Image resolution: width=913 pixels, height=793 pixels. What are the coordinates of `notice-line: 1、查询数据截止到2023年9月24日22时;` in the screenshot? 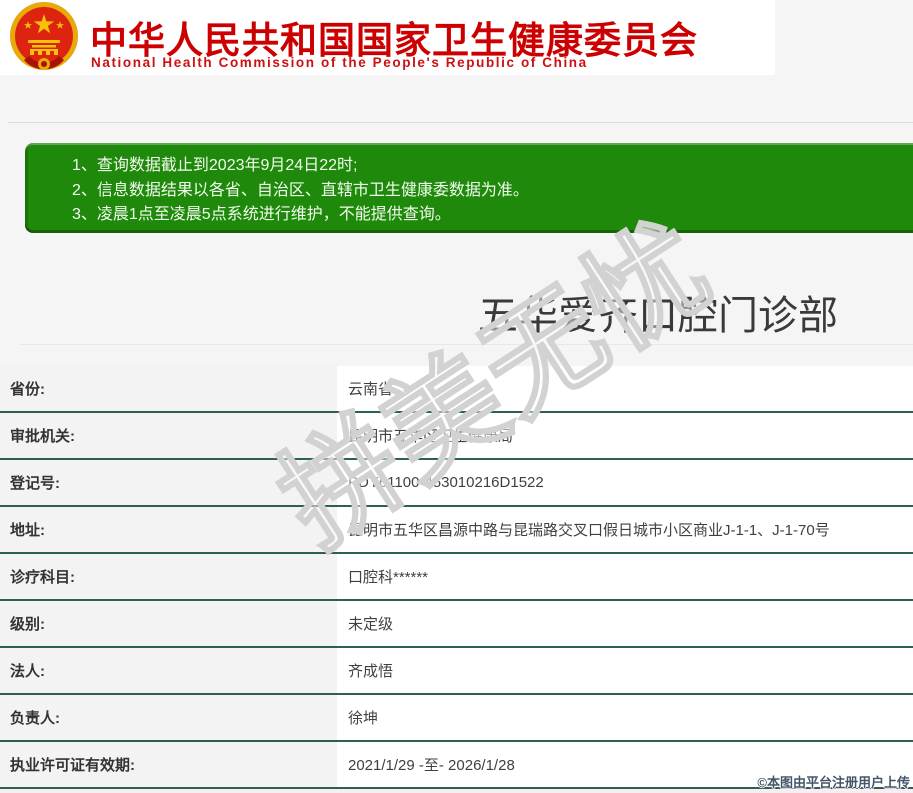 It's located at (215, 165).